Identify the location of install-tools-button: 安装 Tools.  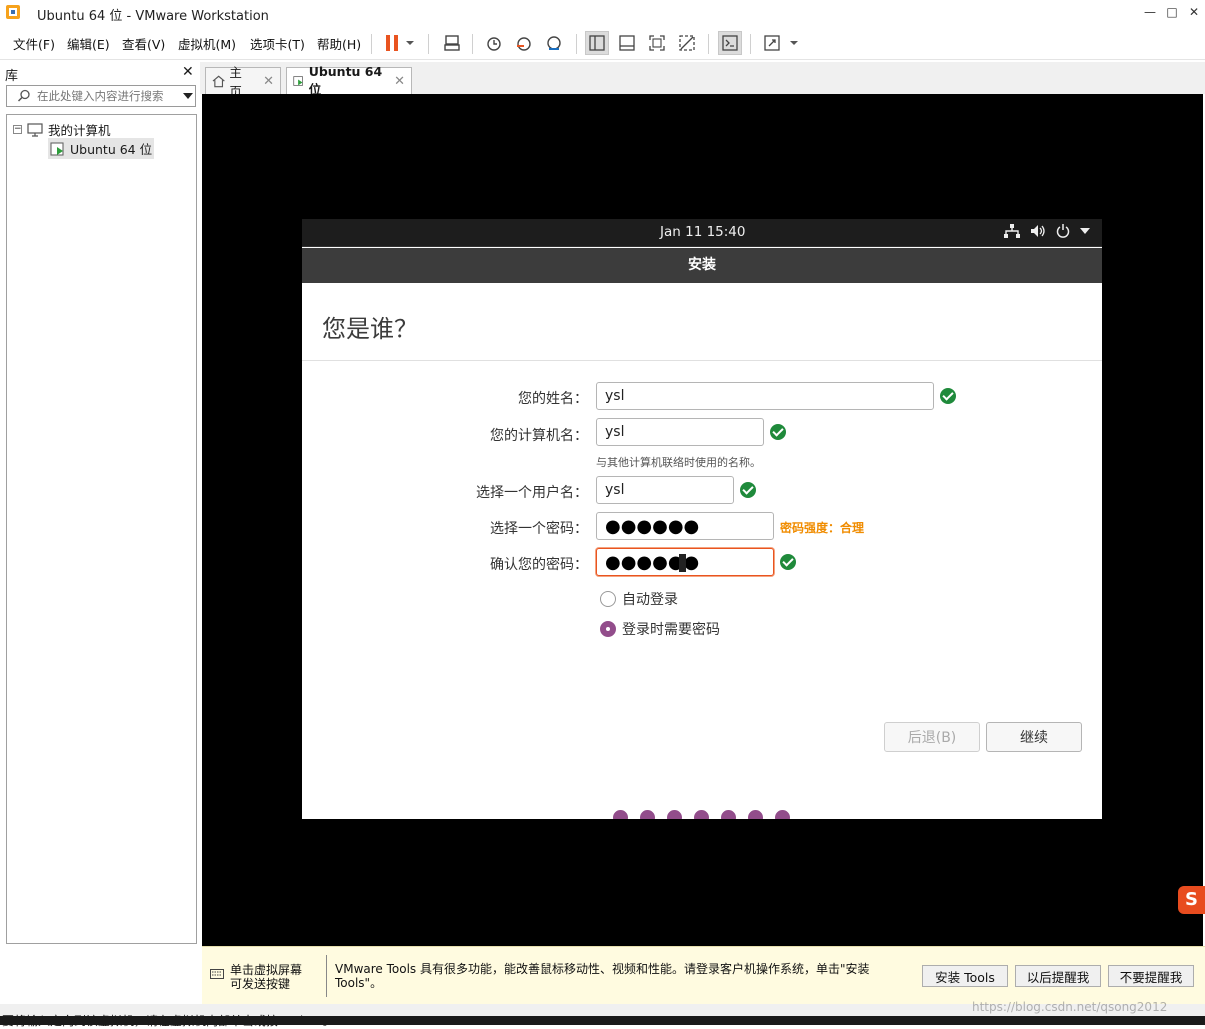
(965, 976).